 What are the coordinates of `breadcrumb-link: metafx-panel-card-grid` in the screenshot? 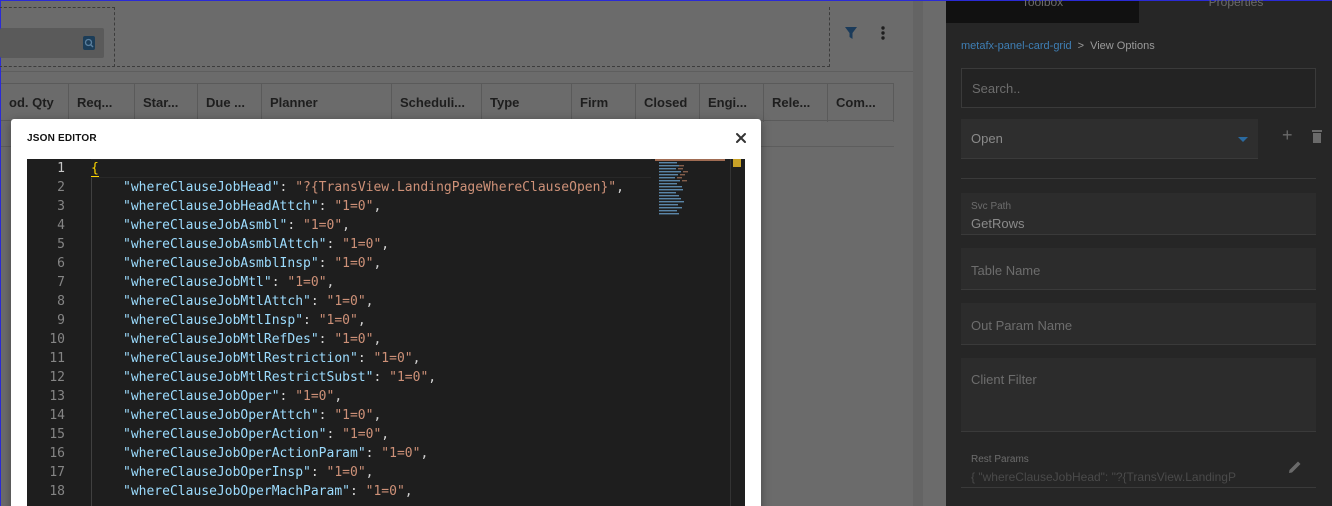 It's located at (1016, 46).